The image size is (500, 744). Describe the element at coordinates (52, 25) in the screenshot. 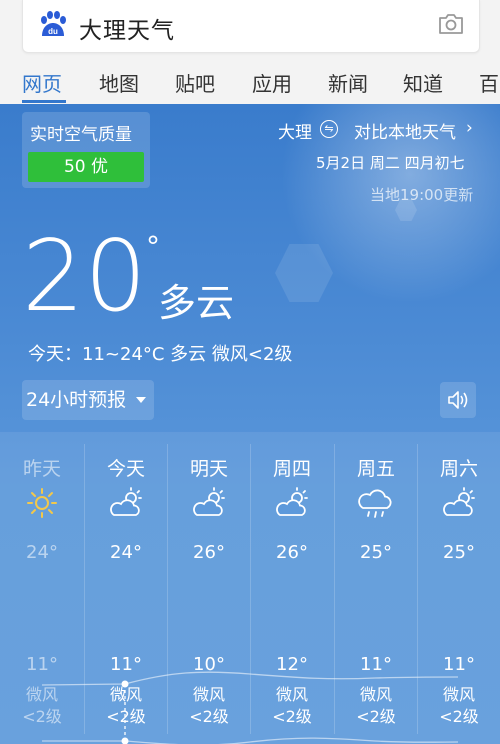

I see `baidu-paw-logo-icon: du` at that location.